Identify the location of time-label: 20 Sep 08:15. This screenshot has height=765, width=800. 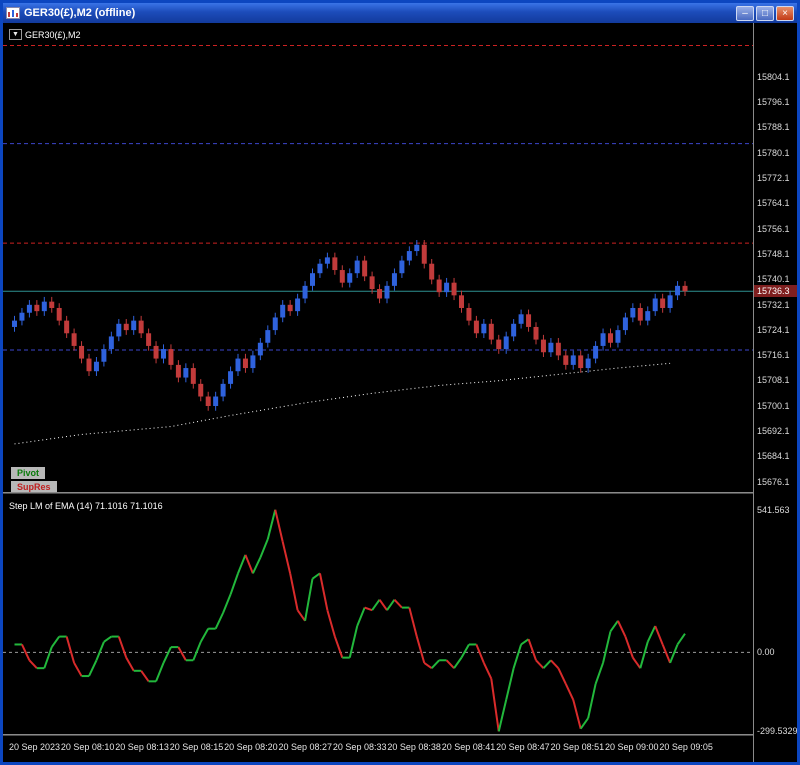
(196, 747).